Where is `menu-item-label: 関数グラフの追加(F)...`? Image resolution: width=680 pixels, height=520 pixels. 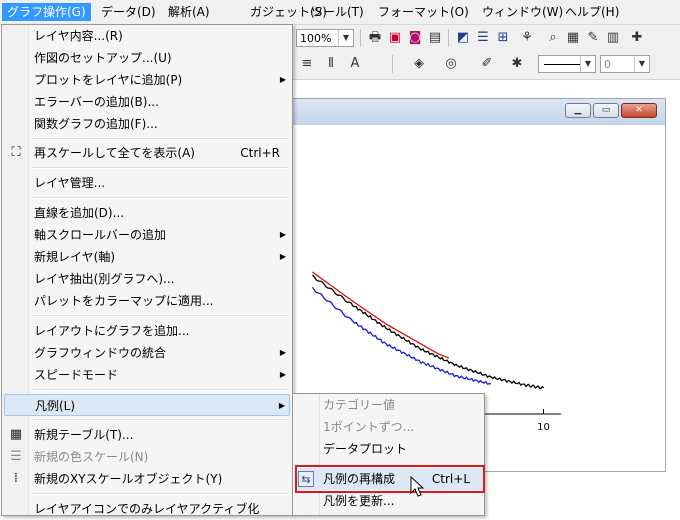 menu-item-label: 関数グラフの追加(F)... is located at coordinates (96, 124).